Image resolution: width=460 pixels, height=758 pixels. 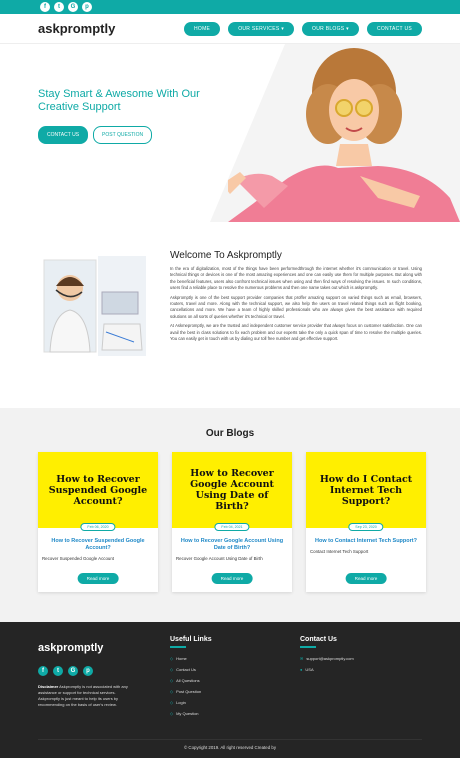 I want to click on footer-link-my-question: ◇ My Question, so click(x=191, y=713).